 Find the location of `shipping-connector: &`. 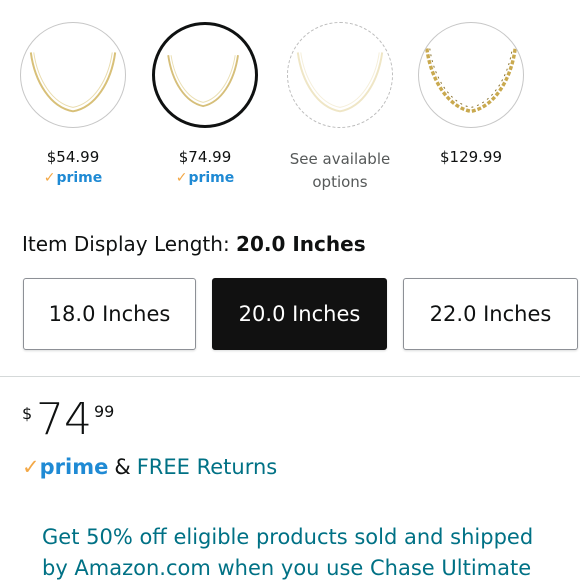

shipping-connector: & is located at coordinates (122, 467).